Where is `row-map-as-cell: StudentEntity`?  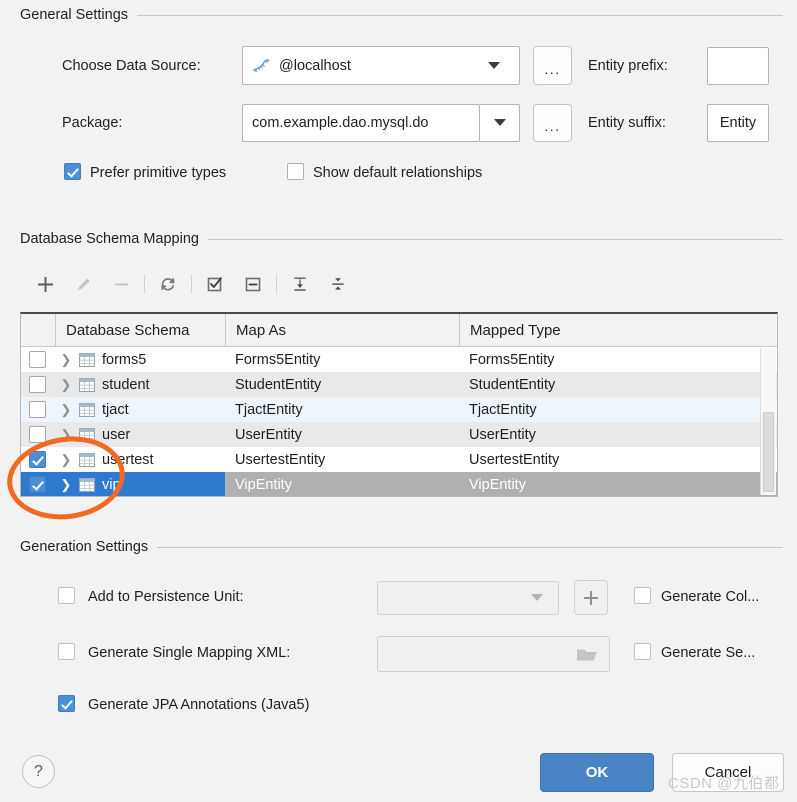 row-map-as-cell: StudentEntity is located at coordinates (342, 384).